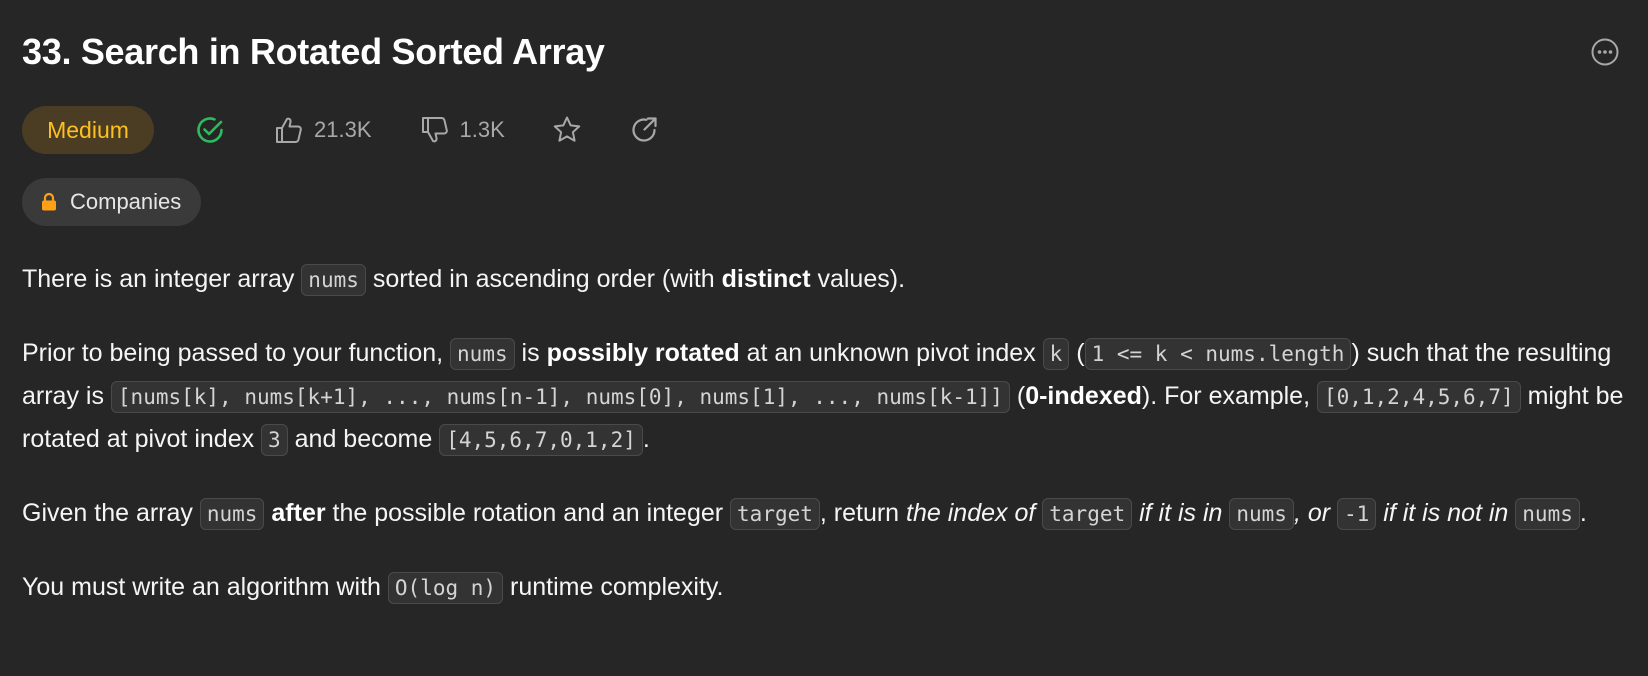 The image size is (1648, 676). Describe the element at coordinates (274, 440) in the screenshot. I see `inline-code: 3` at that location.